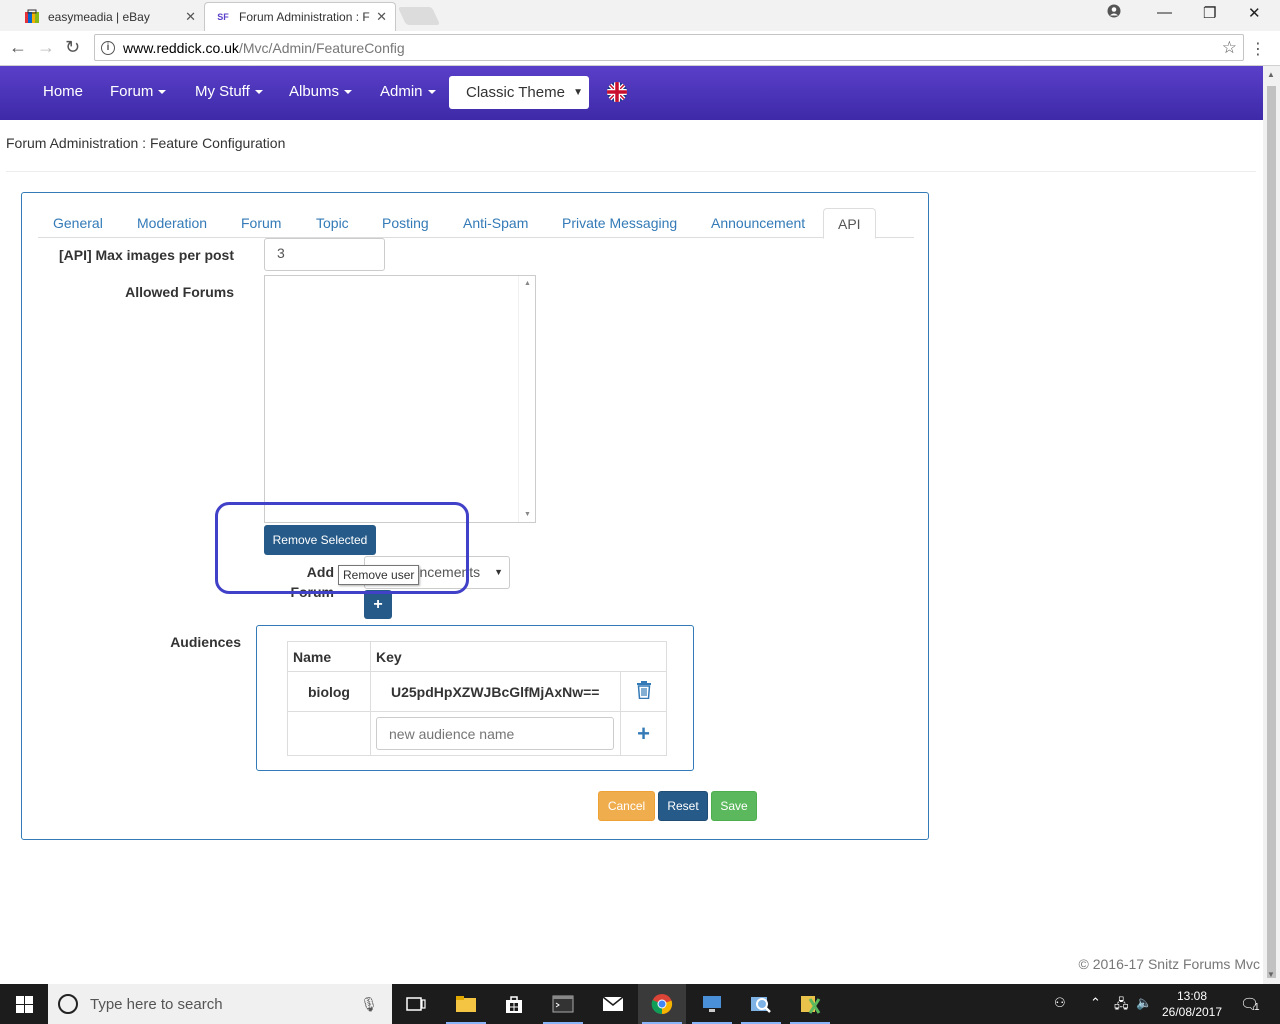  I want to click on search-tool-icon, so click(761, 1004).